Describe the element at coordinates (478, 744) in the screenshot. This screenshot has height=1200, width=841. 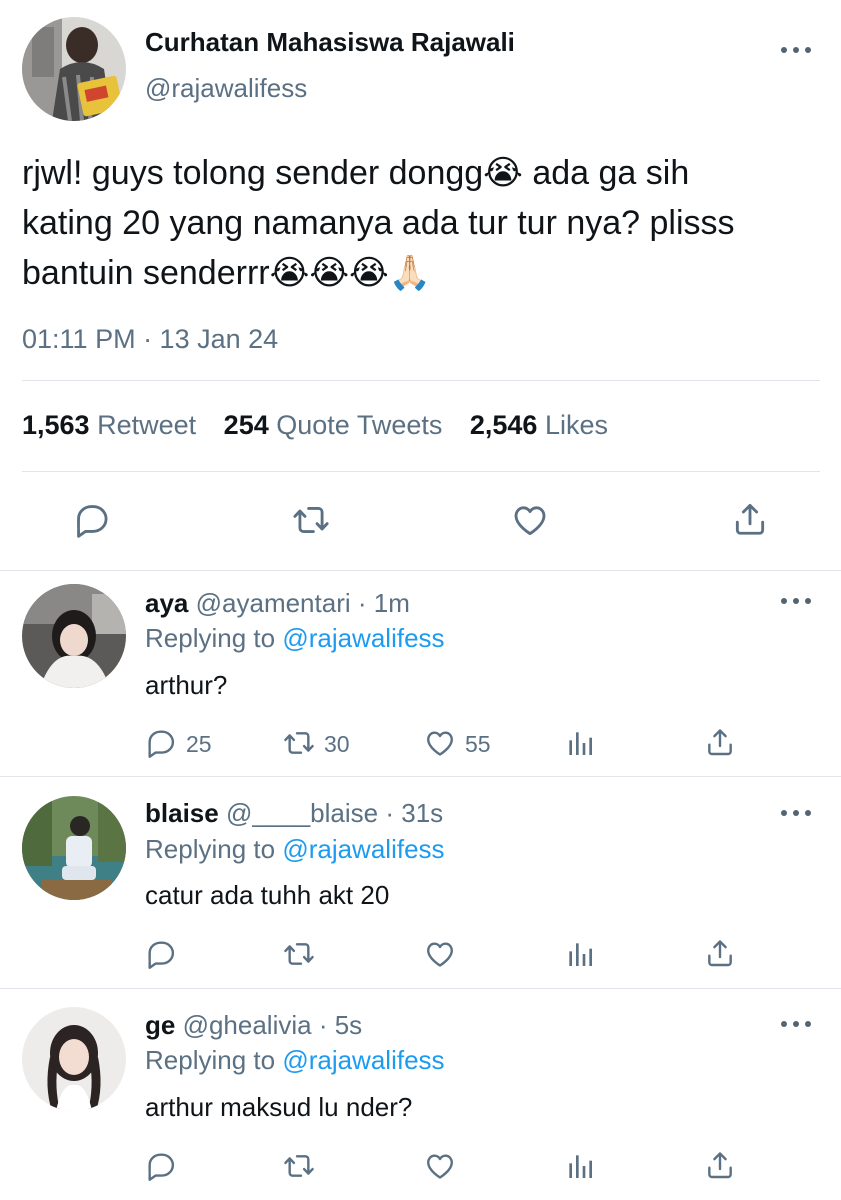
I see `like-count: 55` at that location.